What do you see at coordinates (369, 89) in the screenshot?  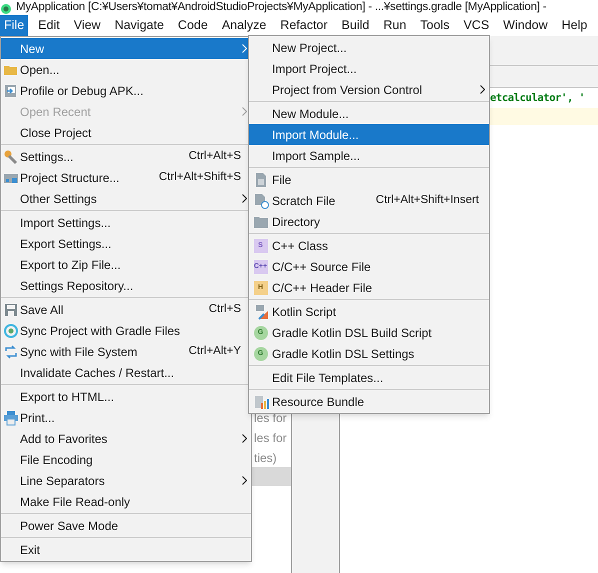 I see `menu-item: Project from Version Control` at bounding box center [369, 89].